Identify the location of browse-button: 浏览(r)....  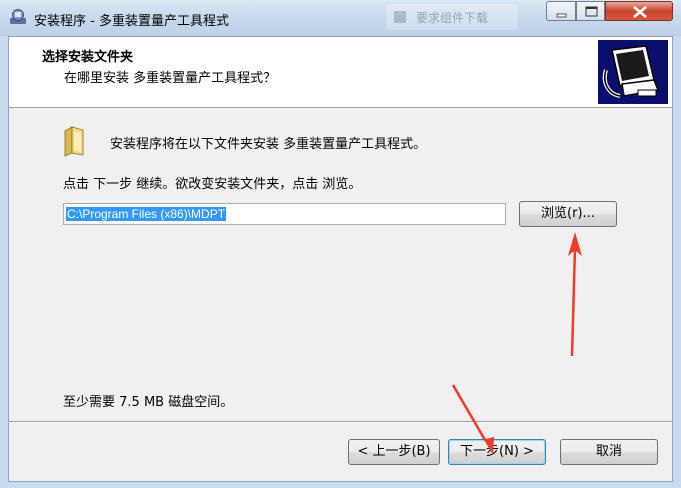
(568, 214).